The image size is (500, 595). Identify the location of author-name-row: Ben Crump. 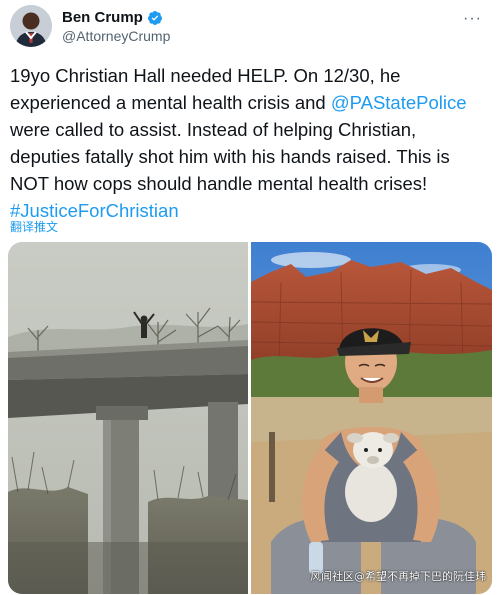
(112, 17).